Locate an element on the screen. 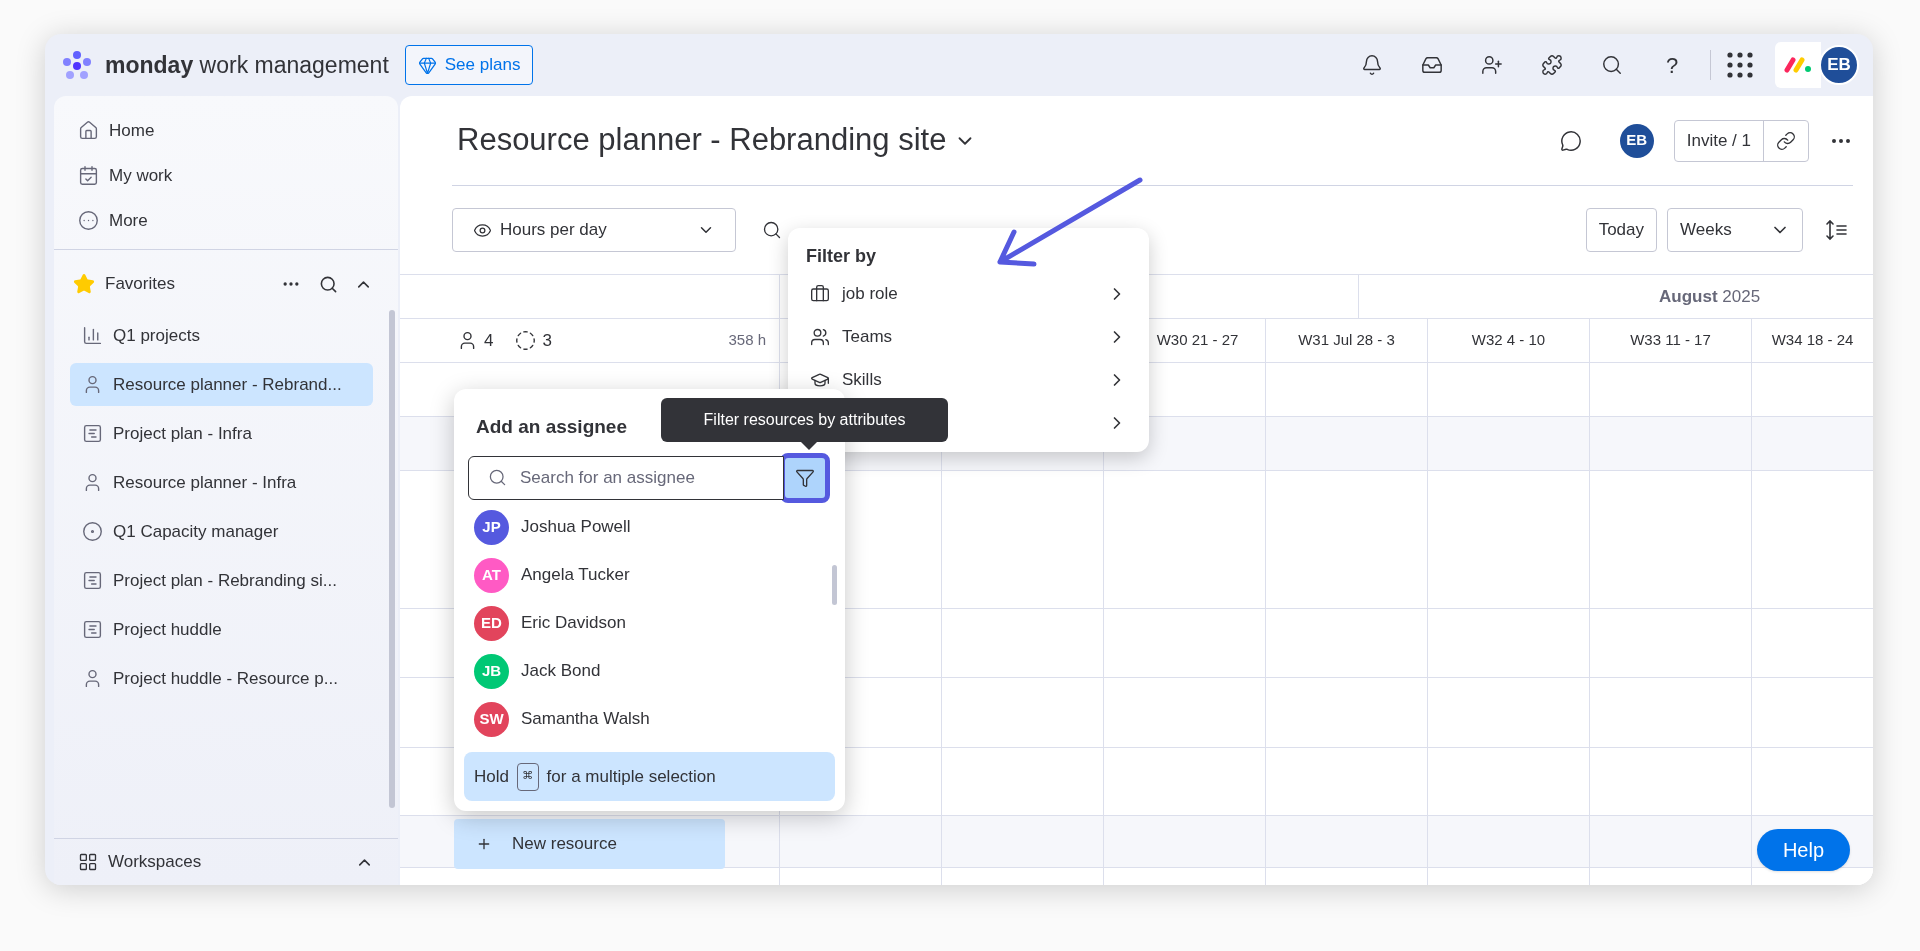 This screenshot has height=951, width=1920. command-key: ⌘ is located at coordinates (527, 776).